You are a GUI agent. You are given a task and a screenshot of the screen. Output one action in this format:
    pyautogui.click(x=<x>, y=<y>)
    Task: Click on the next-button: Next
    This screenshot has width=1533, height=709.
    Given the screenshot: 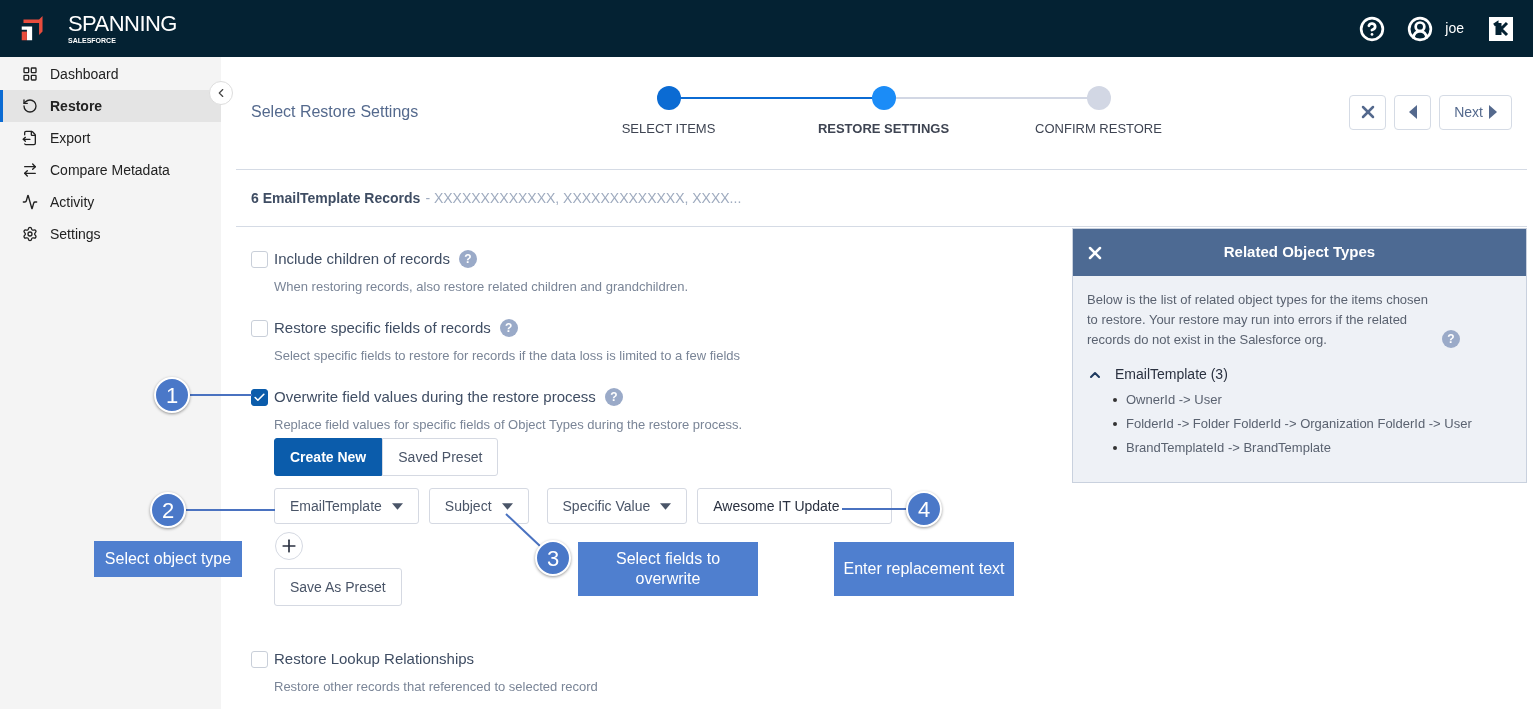 What is the action you would take?
    pyautogui.click(x=1475, y=112)
    